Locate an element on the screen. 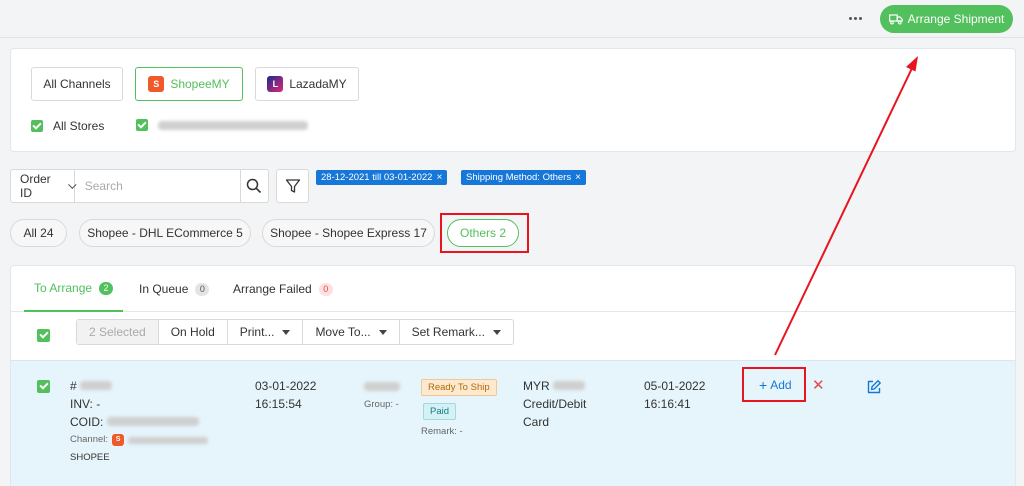  pill-label: Shopee - DHL ECommerce 5 is located at coordinates (165, 233).